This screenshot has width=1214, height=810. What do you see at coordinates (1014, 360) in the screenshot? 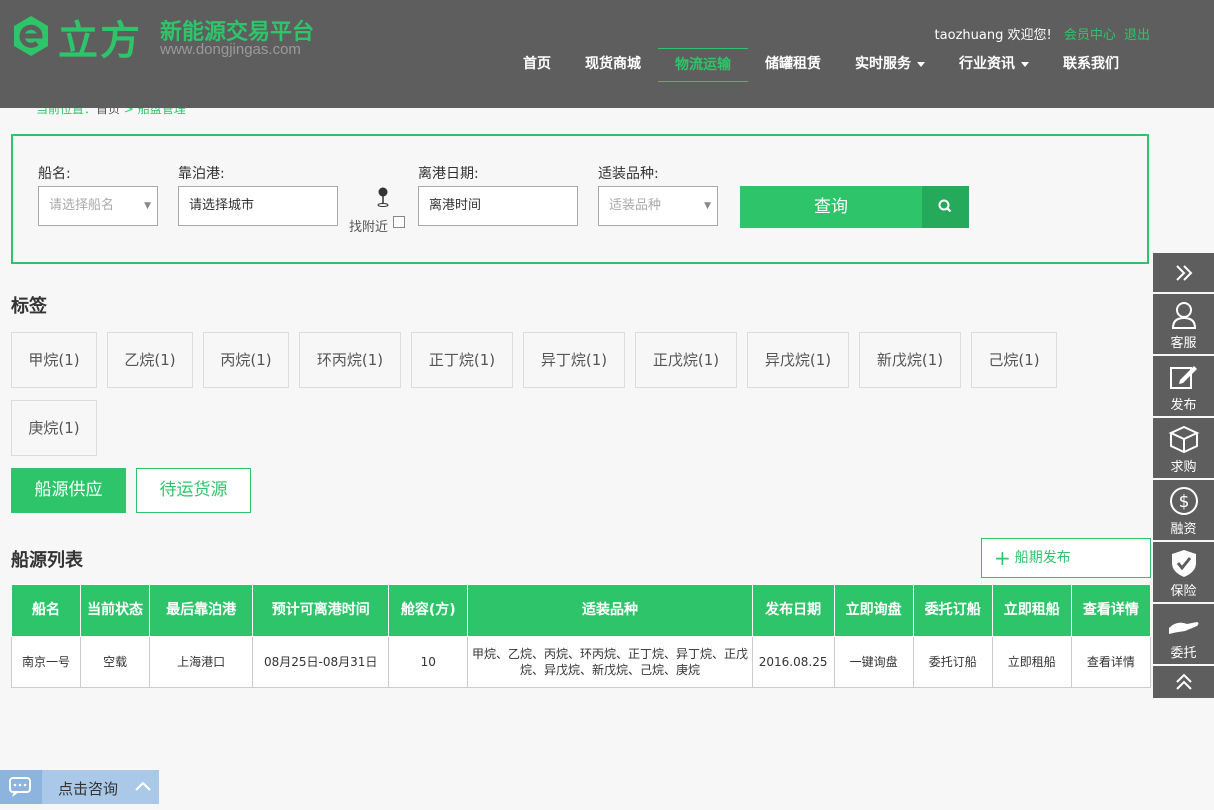
I see `tag-item: 己烷(1)` at bounding box center [1014, 360].